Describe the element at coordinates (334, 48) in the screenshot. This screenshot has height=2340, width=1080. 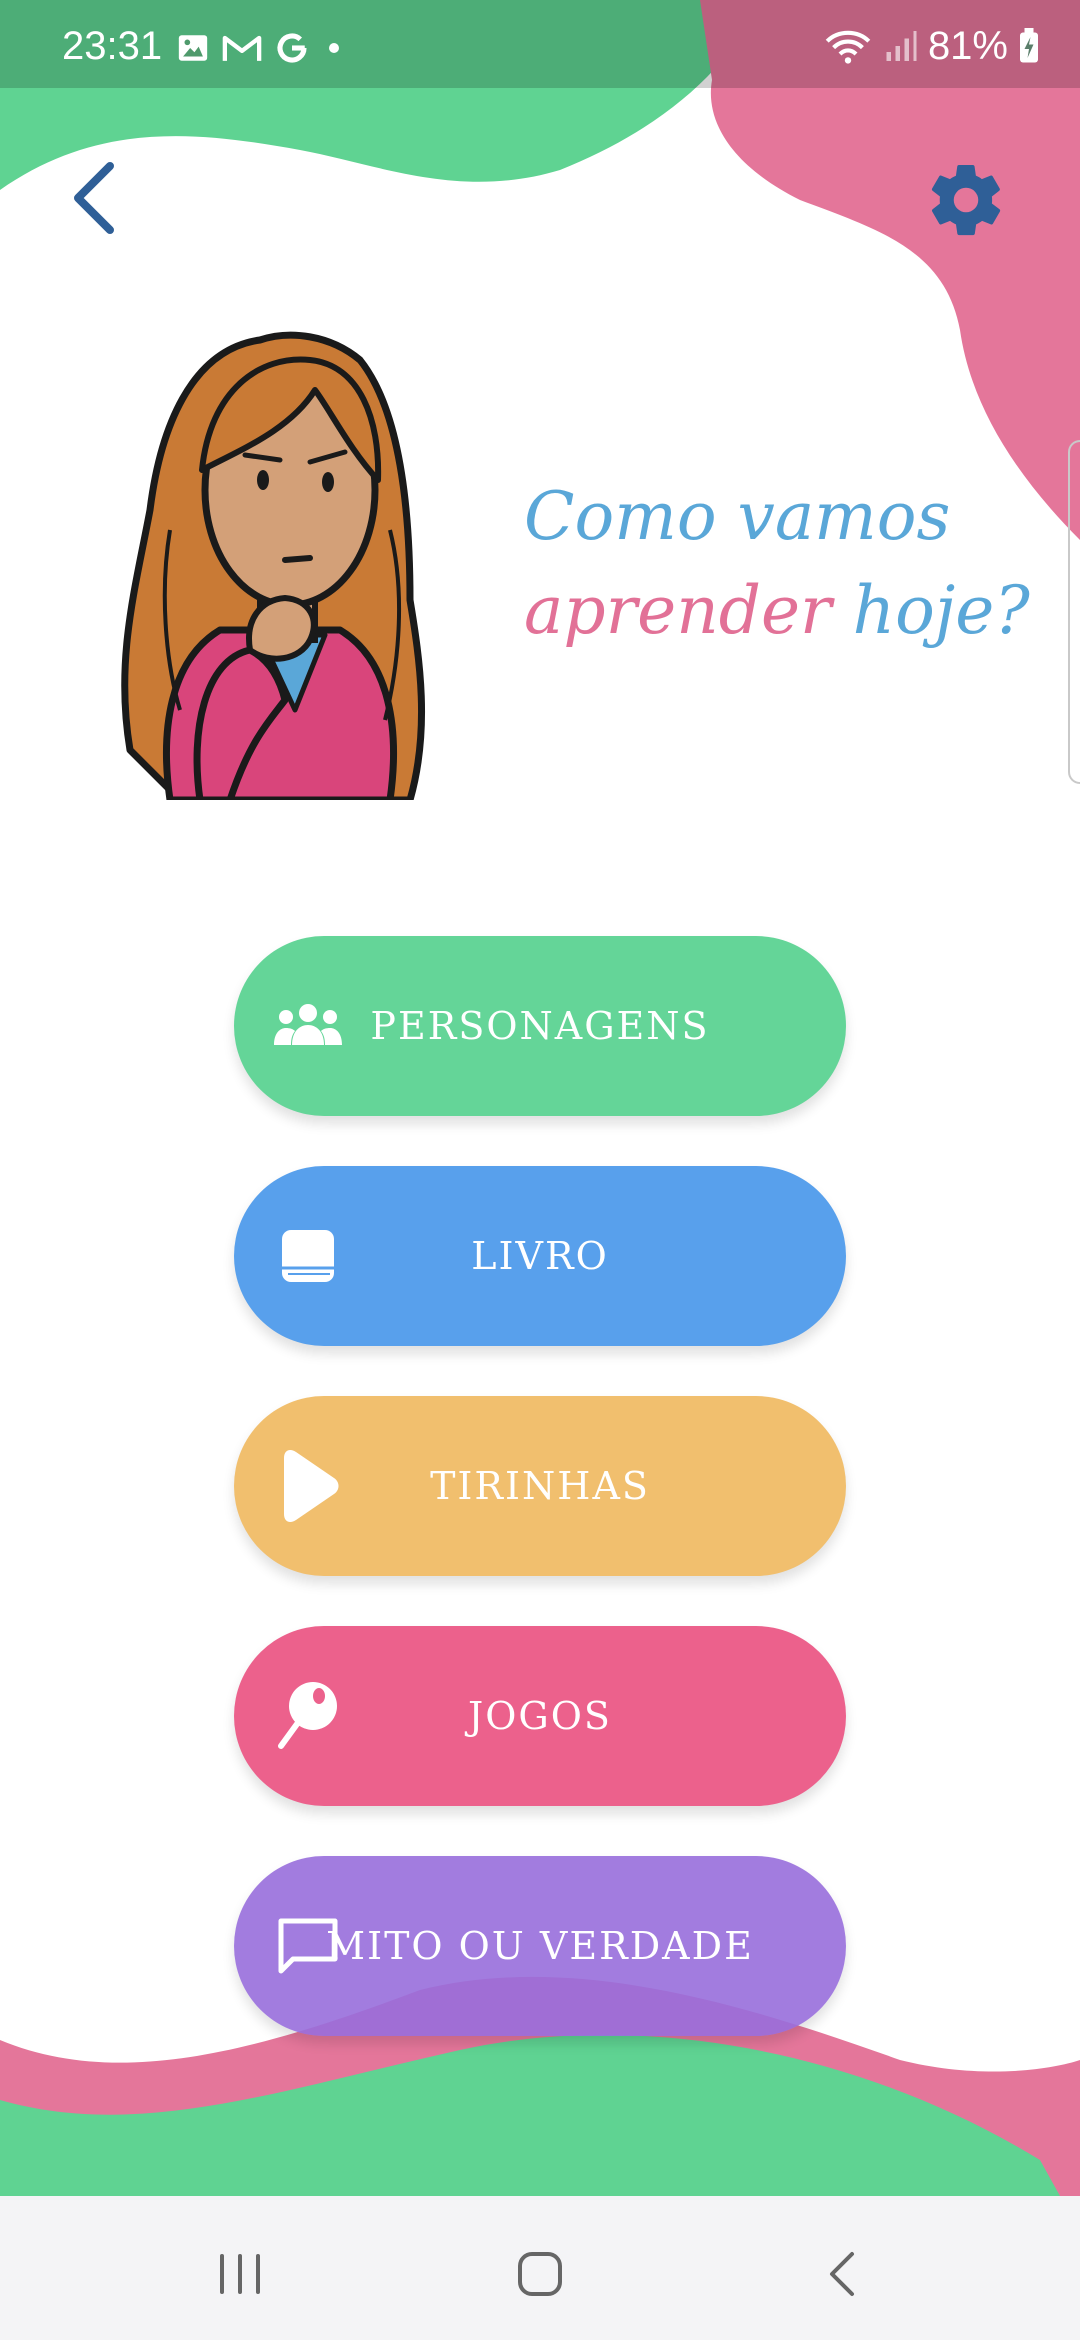
I see `dot-icon` at that location.